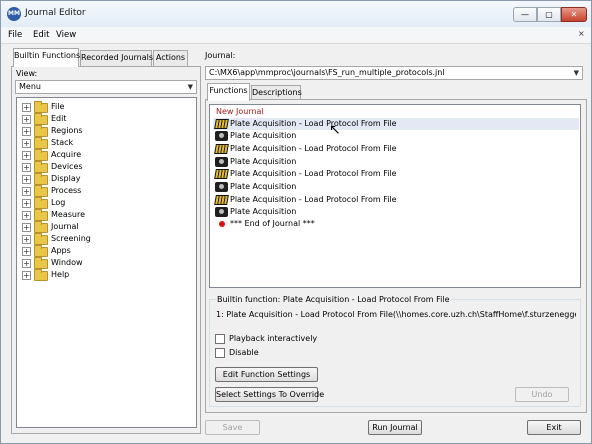 Image resolution: width=592 pixels, height=444 pixels. Describe the element at coordinates (15, 35) in the screenshot. I see `menu-file: File` at that location.